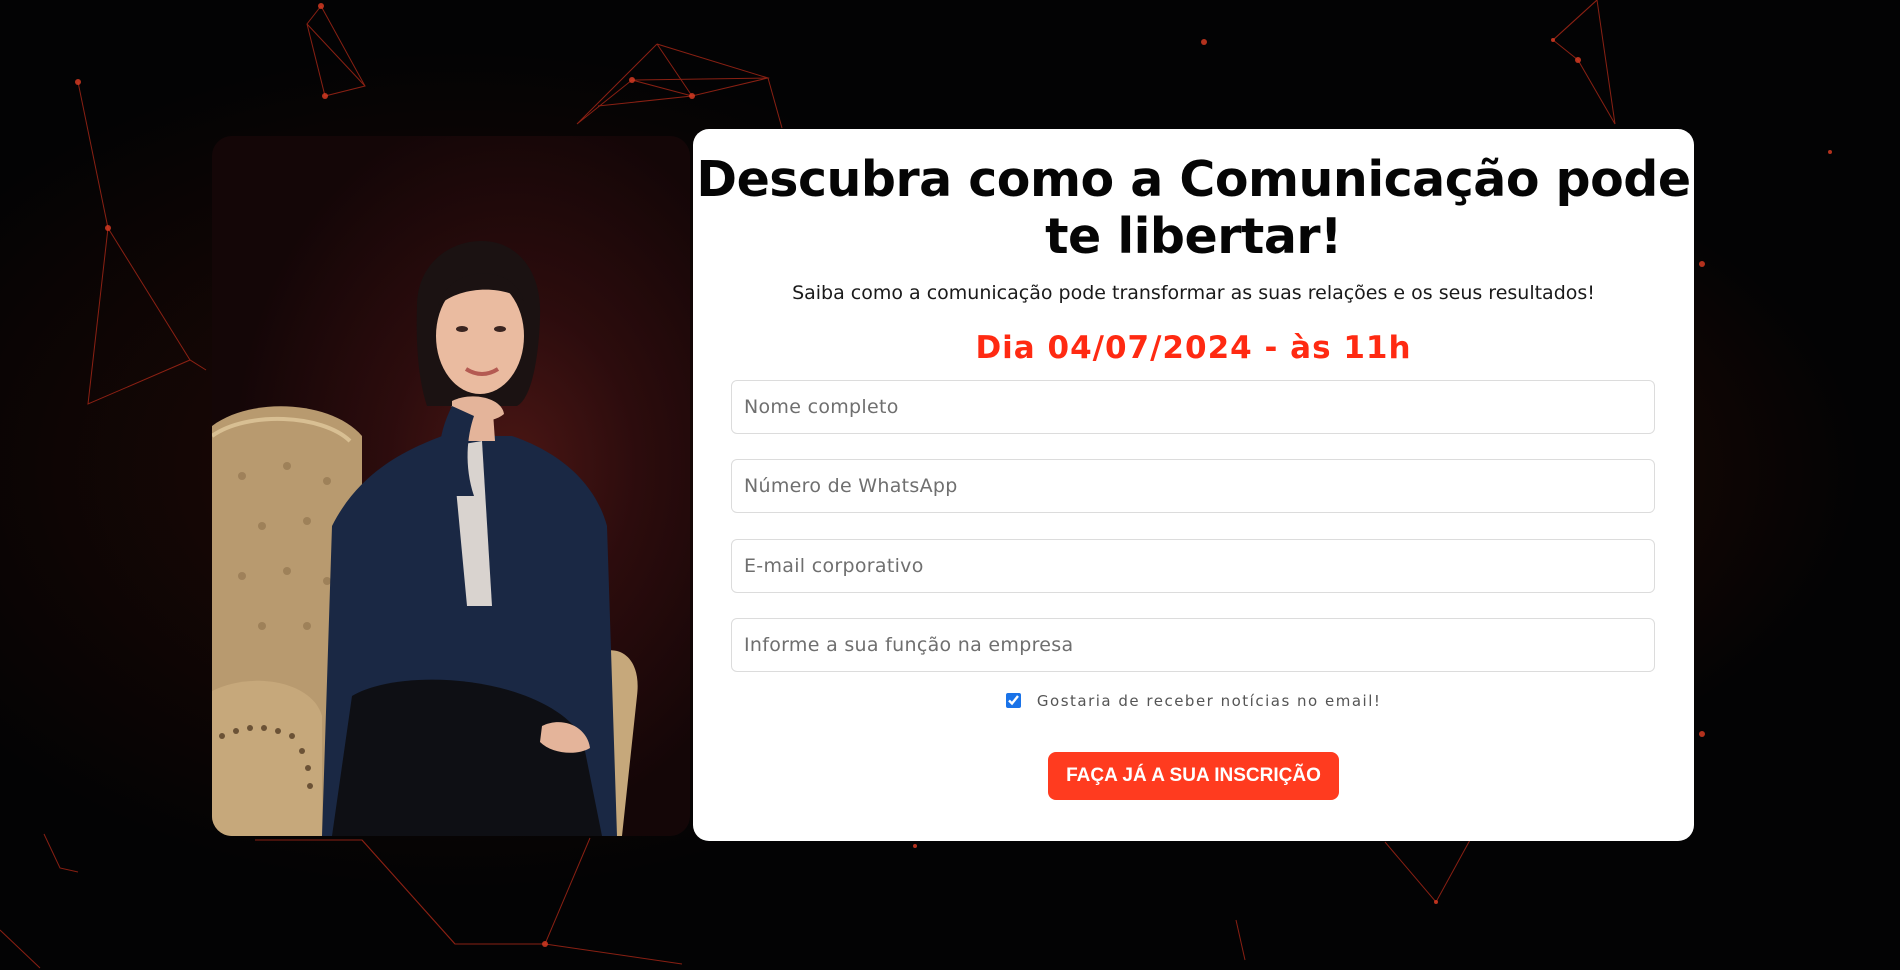 The height and width of the screenshot is (970, 1900). Describe the element at coordinates (1013, 700) in the screenshot. I see `newsletter-checkbox` at that location.